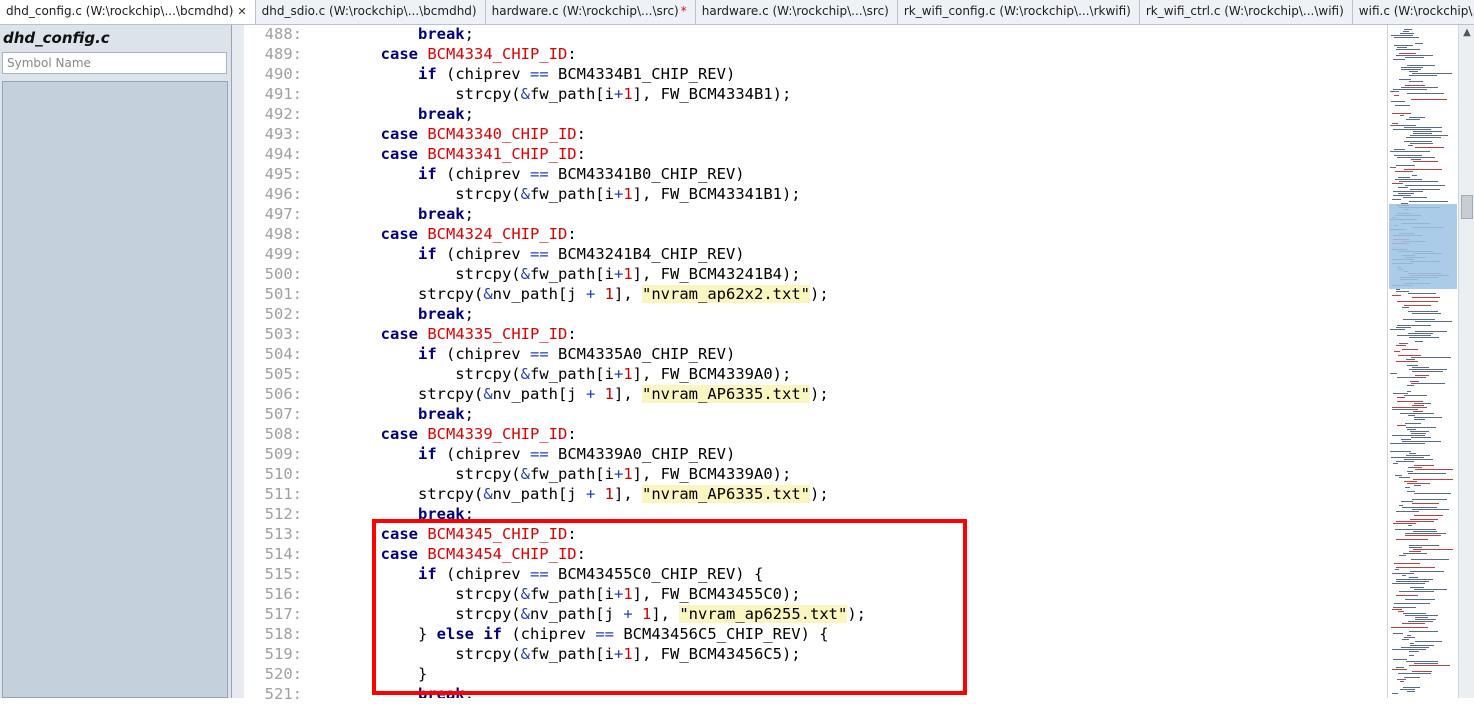 Image resolution: width=1474 pixels, height=704 pixels. I want to click on line-number: 514:, so click(283, 554).